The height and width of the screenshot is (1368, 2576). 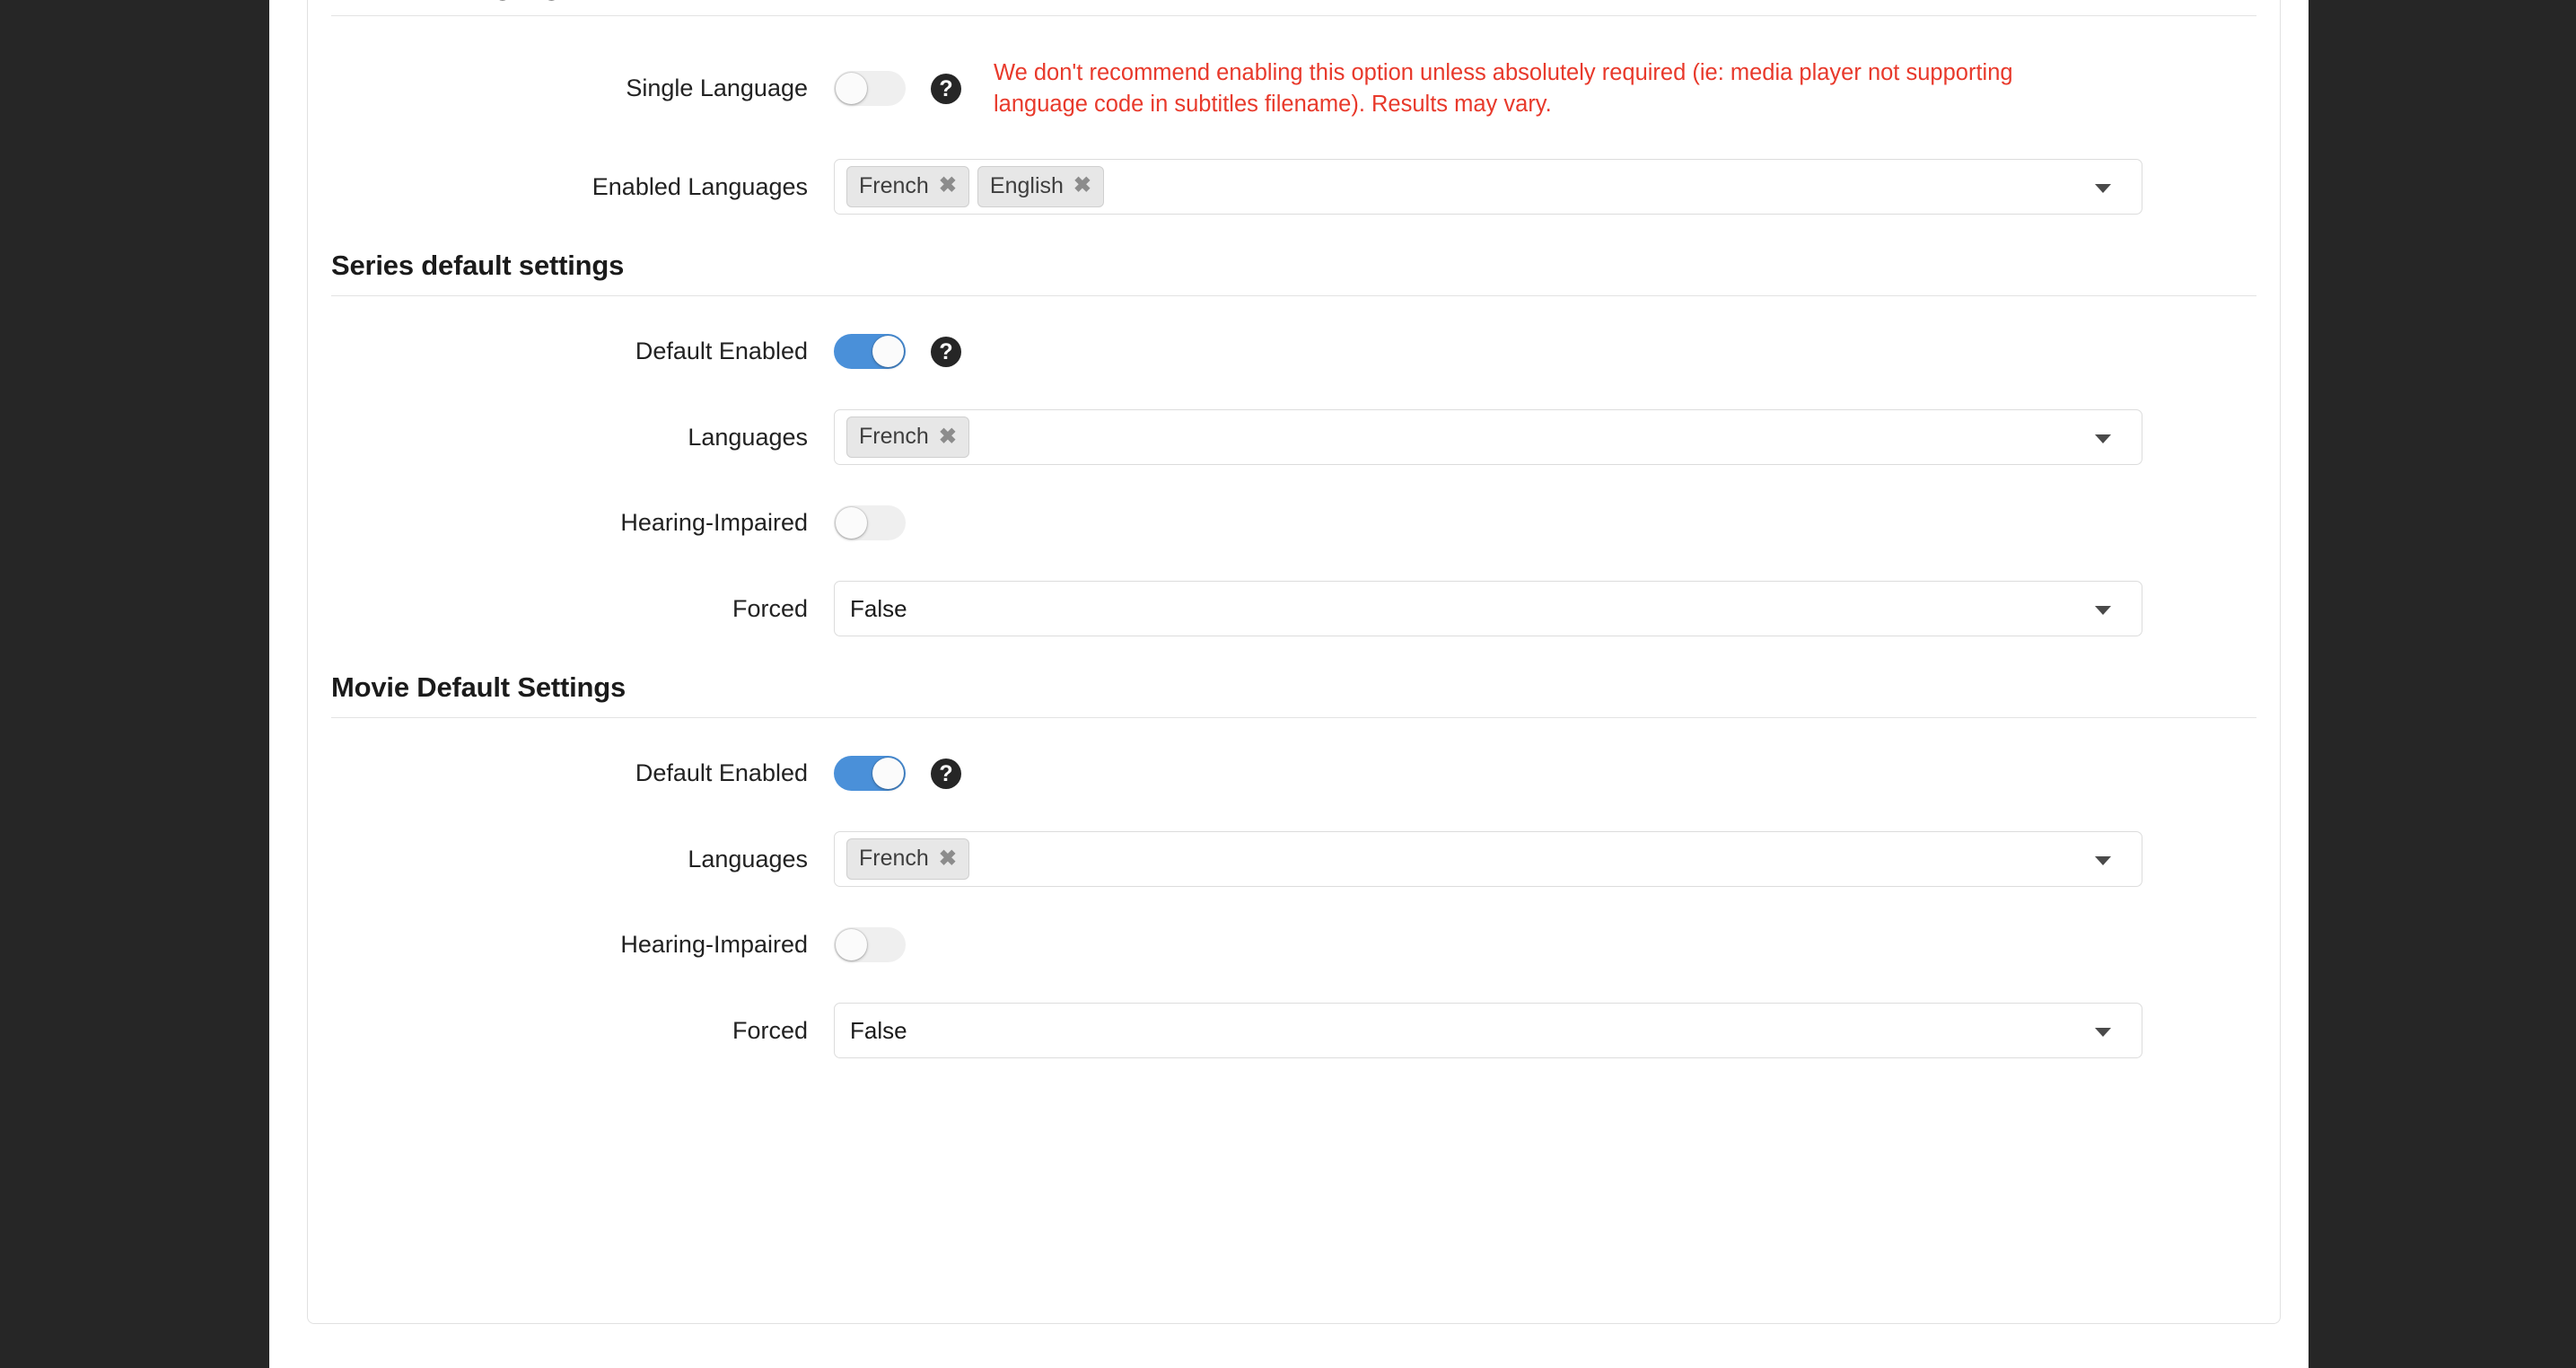 I want to click on label-single-language: Single Language, so click(x=717, y=88).